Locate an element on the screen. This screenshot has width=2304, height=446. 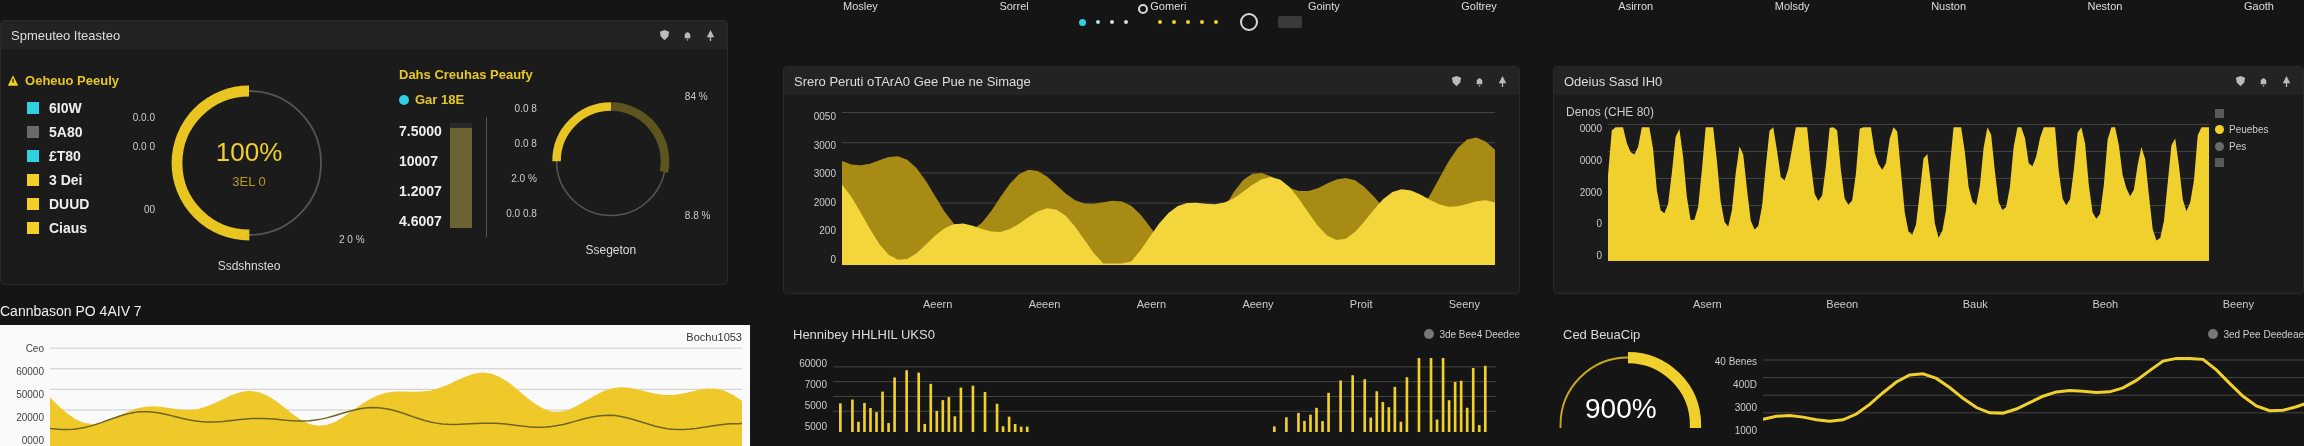
panel-title: Srero Peruti oTArA0 Gee Pue ne Simage is located at coordinates (912, 81).